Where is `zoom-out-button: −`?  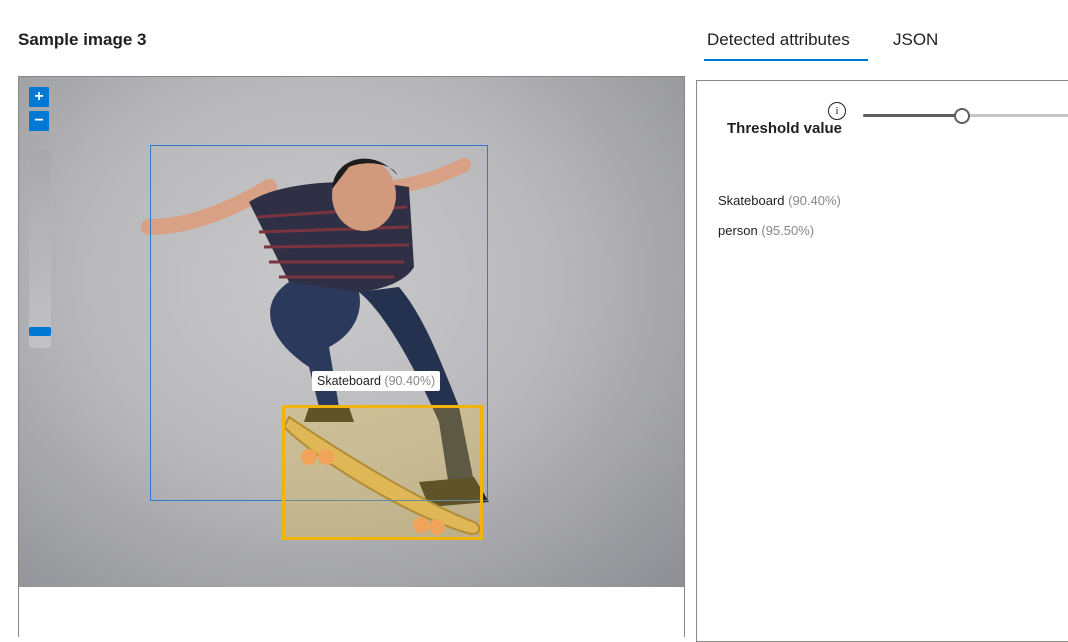 zoom-out-button: − is located at coordinates (39, 121).